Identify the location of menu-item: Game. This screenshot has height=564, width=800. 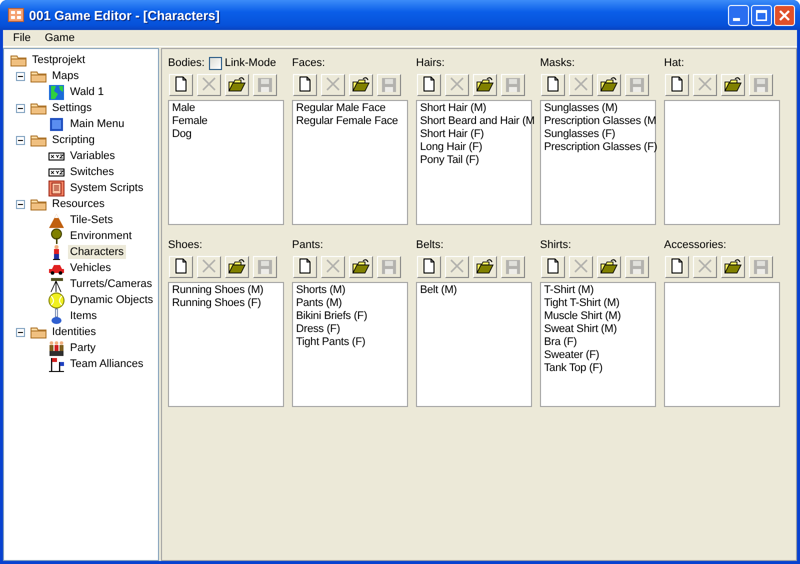
(60, 38).